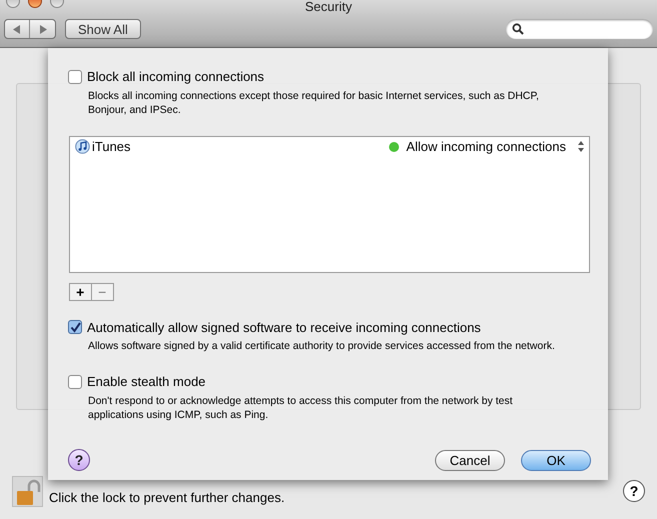  What do you see at coordinates (102, 292) in the screenshot?
I see `remove-button: −` at bounding box center [102, 292].